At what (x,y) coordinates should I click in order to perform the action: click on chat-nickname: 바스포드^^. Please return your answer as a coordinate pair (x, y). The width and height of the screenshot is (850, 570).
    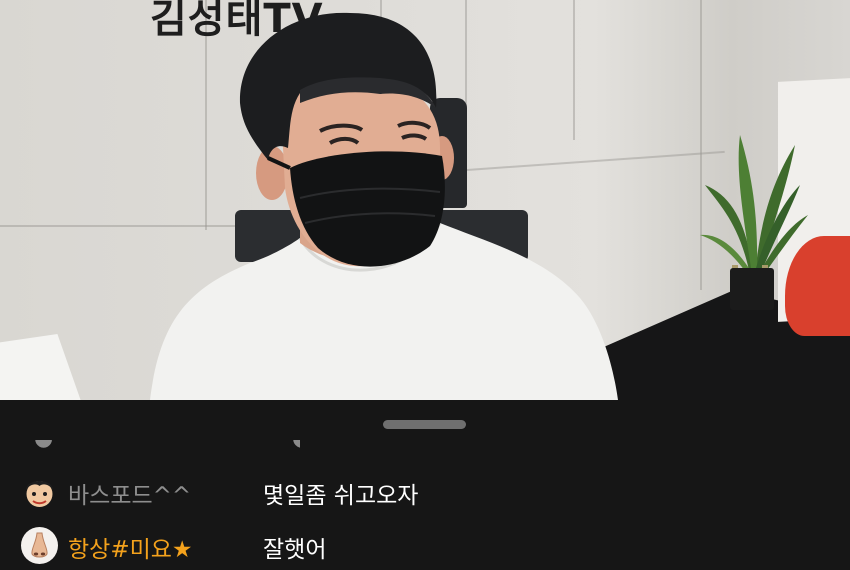
    Looking at the image, I should click on (129, 493).